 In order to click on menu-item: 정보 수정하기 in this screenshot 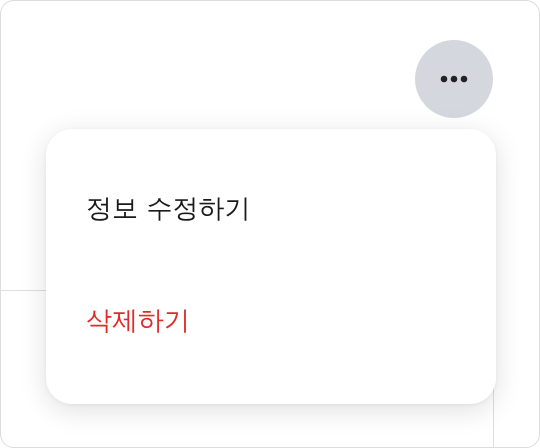, I will do `click(168, 209)`.